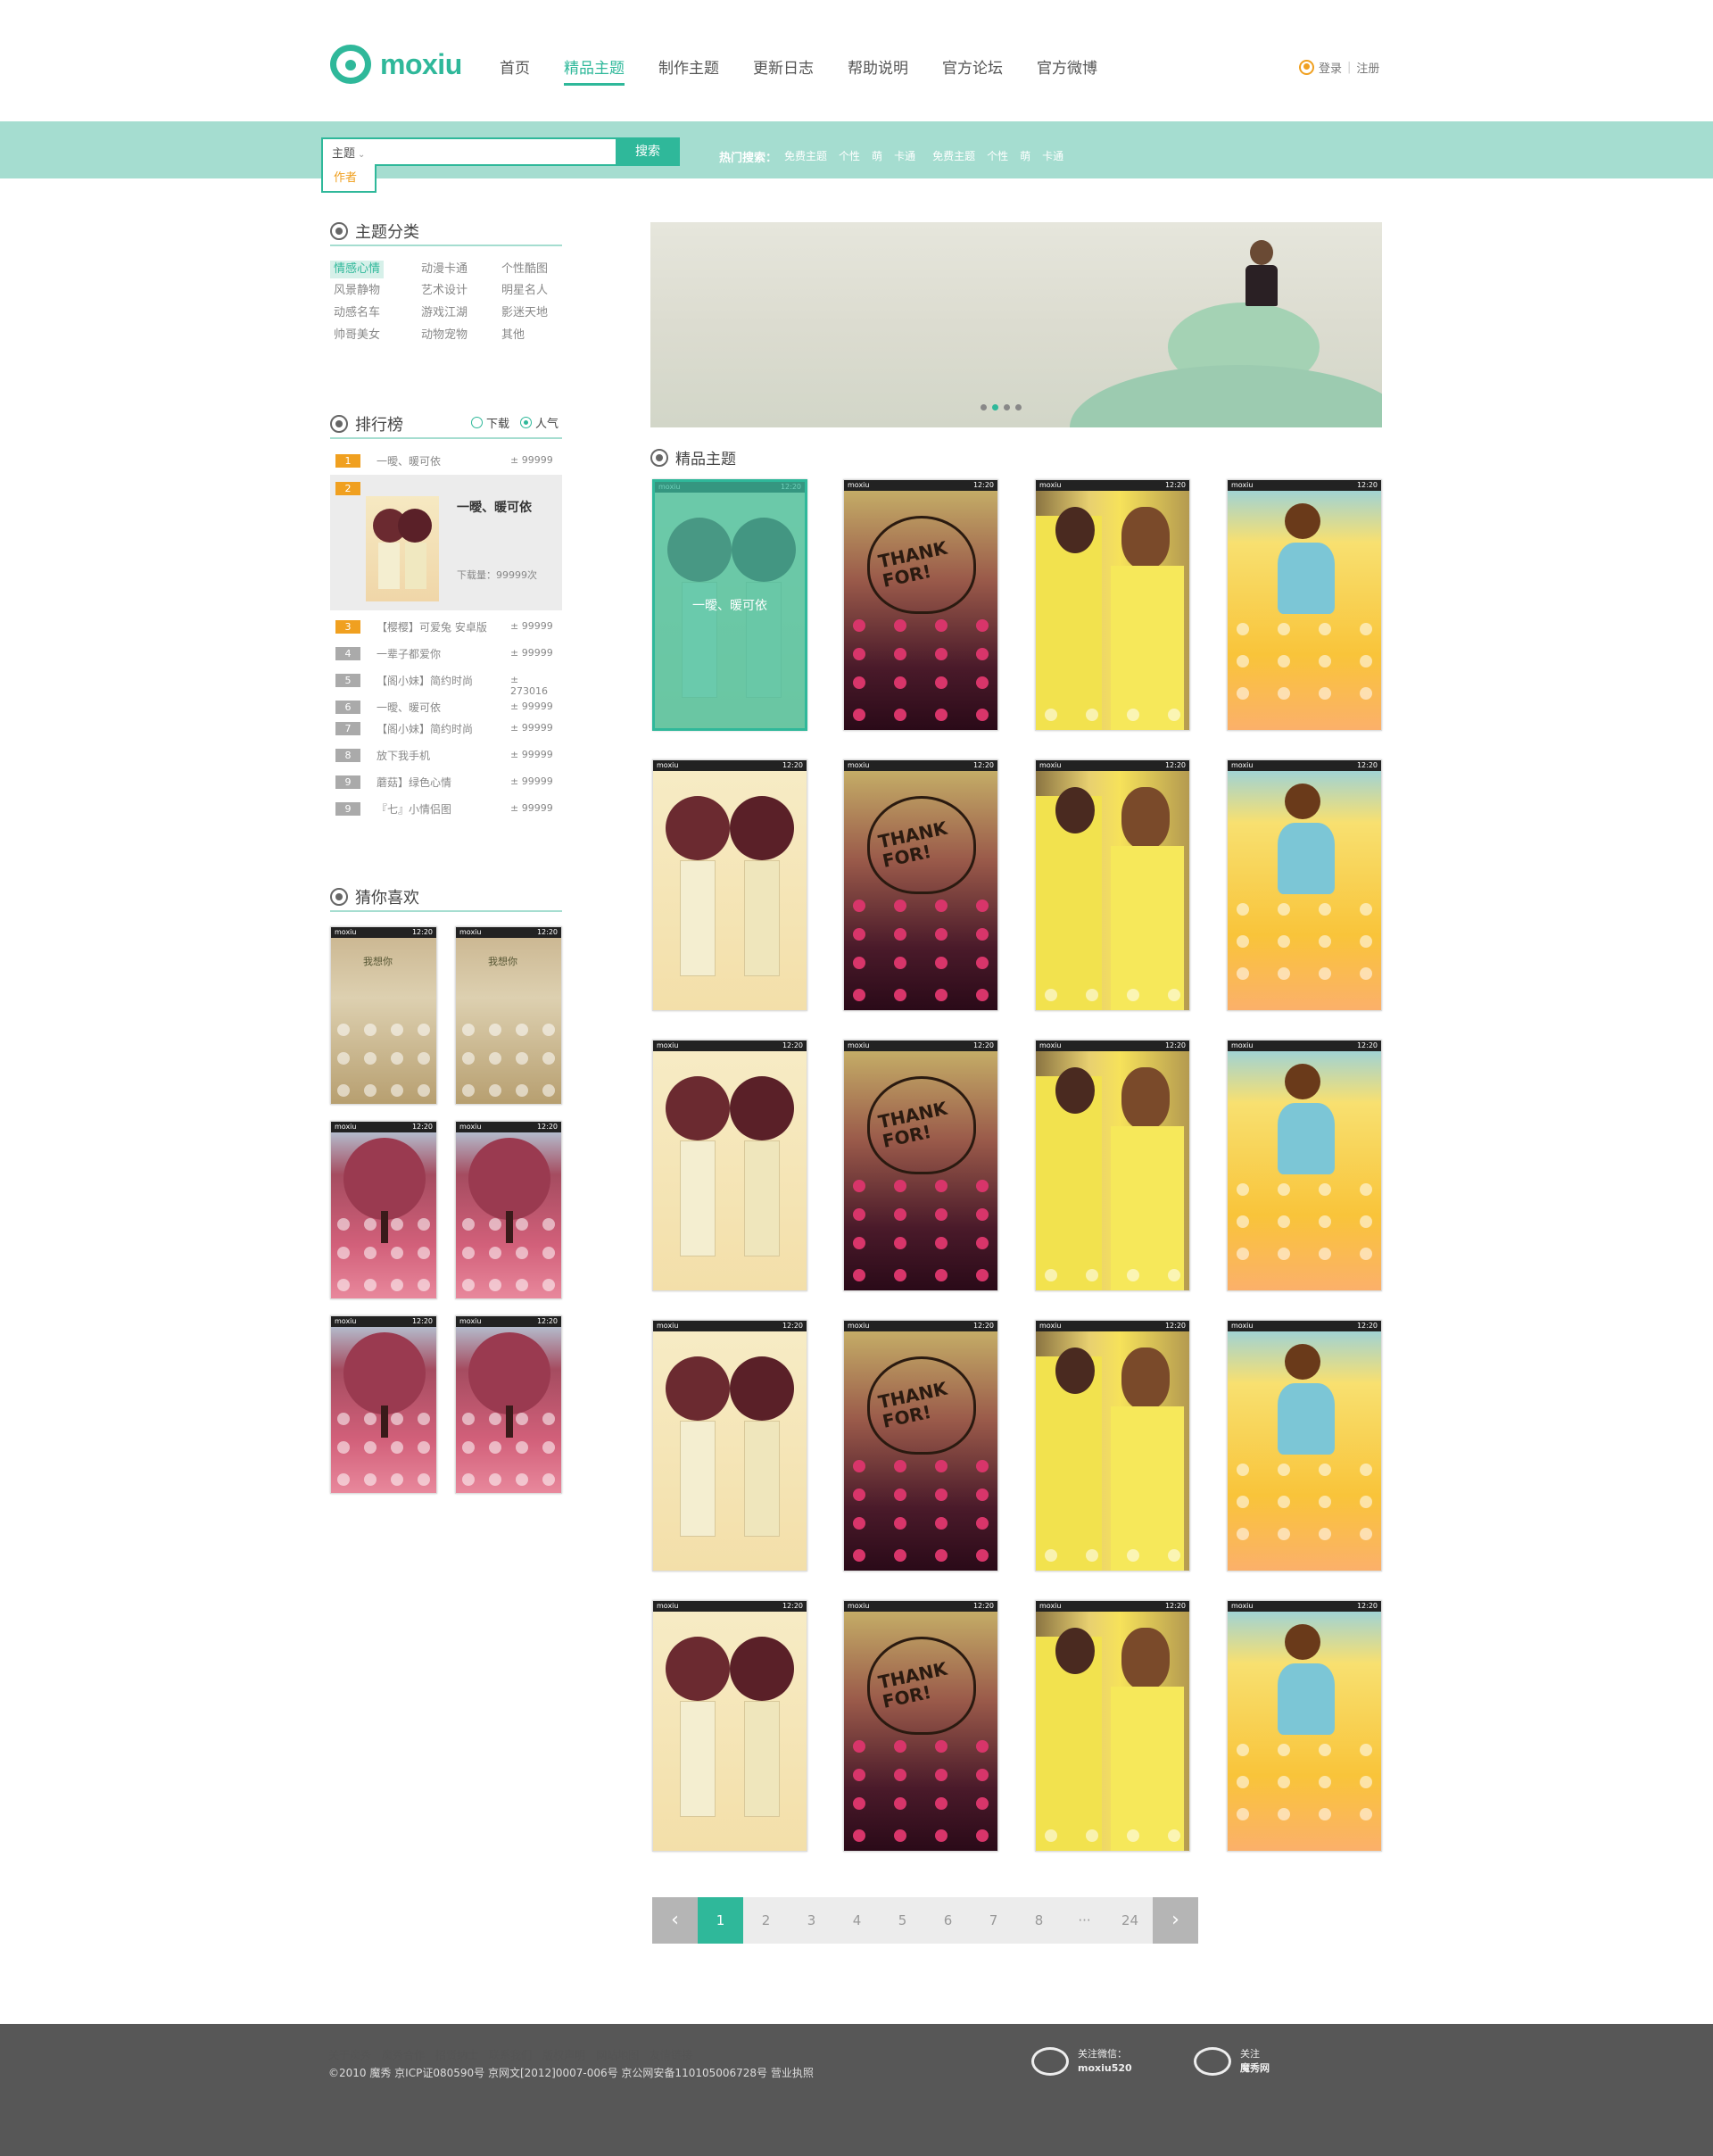 Image resolution: width=1713 pixels, height=2156 pixels. Describe the element at coordinates (547, 422) in the screenshot. I see `toggle-popularity-label: 人气` at that location.